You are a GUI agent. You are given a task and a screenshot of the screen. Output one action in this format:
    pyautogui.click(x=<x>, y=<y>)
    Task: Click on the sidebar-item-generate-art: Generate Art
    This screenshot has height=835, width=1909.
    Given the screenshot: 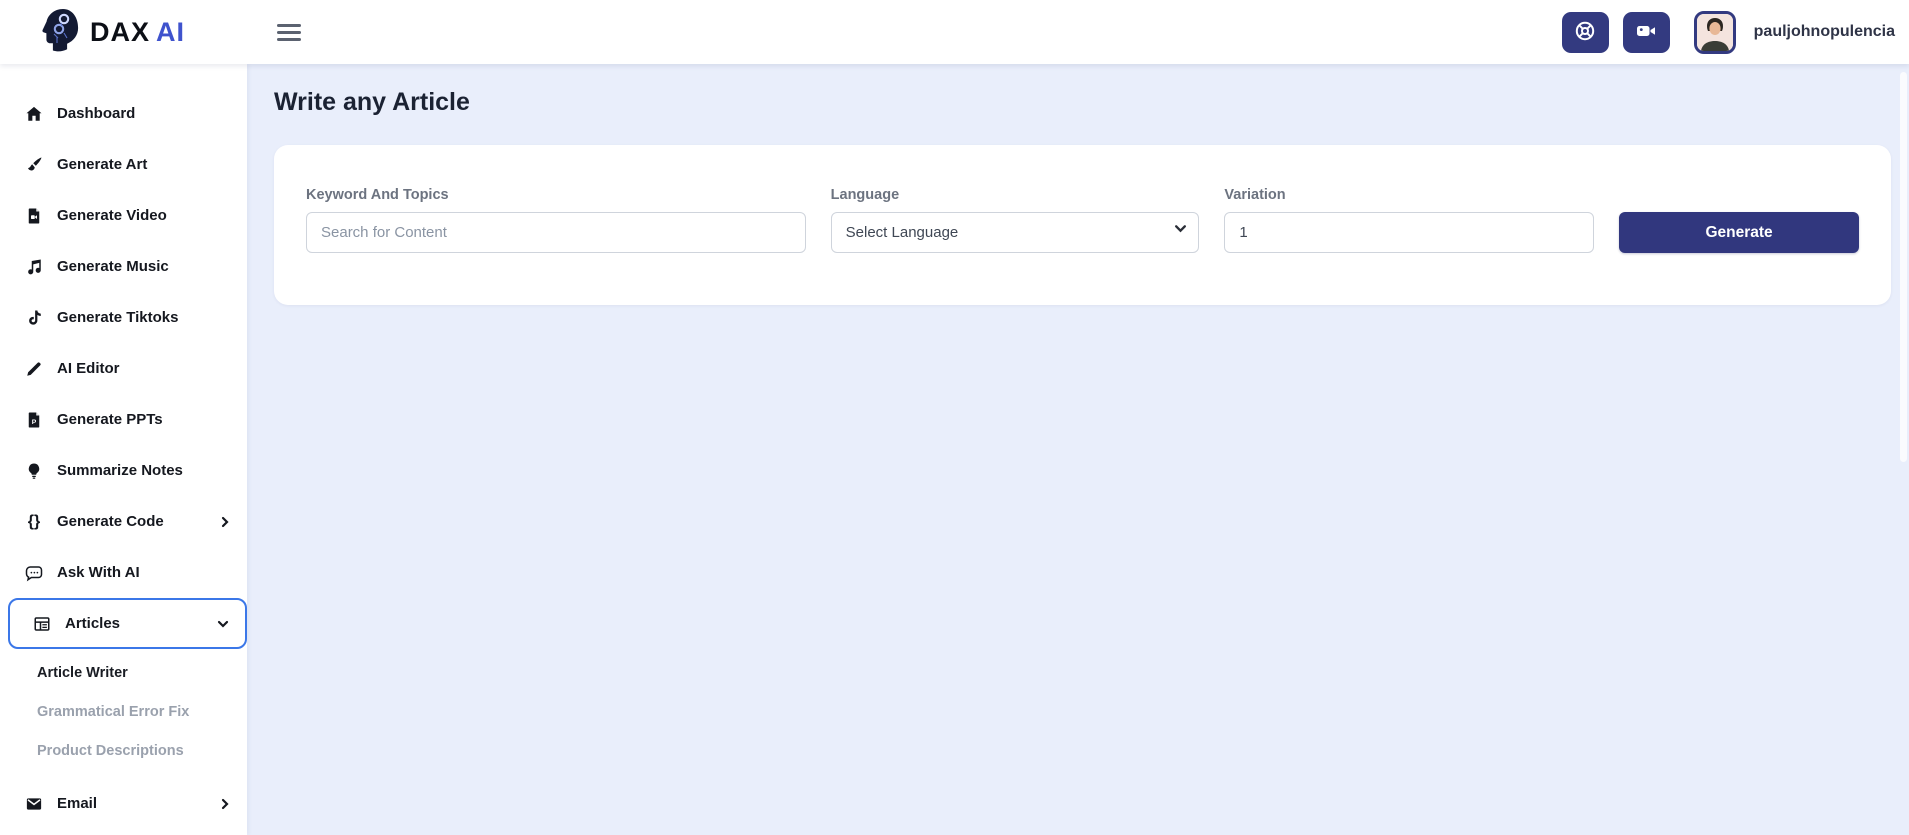 What is the action you would take?
    pyautogui.click(x=123, y=164)
    